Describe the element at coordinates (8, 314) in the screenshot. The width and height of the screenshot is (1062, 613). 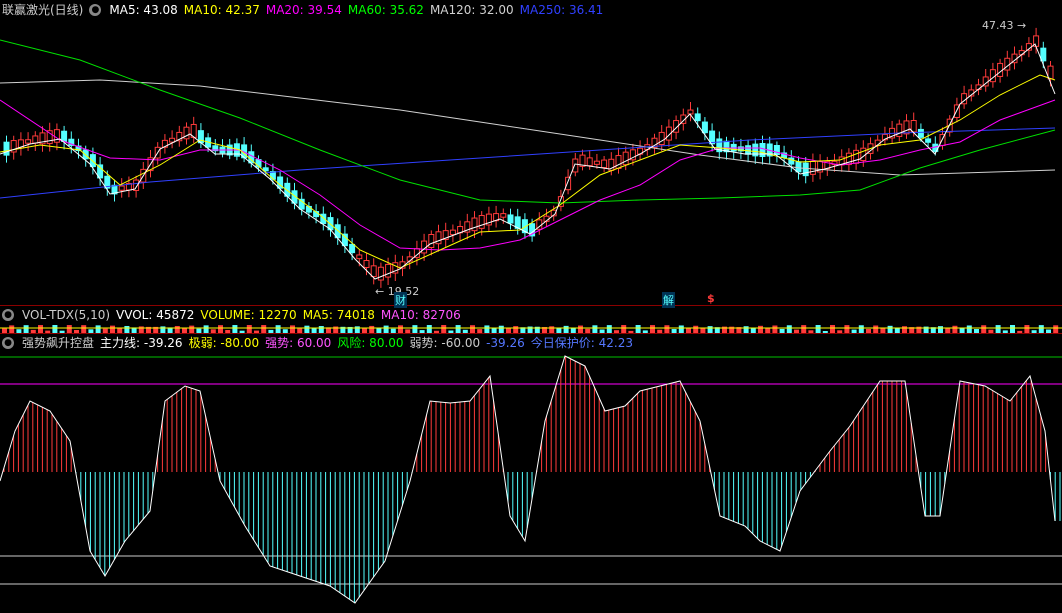
I see `volume-settings-icon: ●` at that location.